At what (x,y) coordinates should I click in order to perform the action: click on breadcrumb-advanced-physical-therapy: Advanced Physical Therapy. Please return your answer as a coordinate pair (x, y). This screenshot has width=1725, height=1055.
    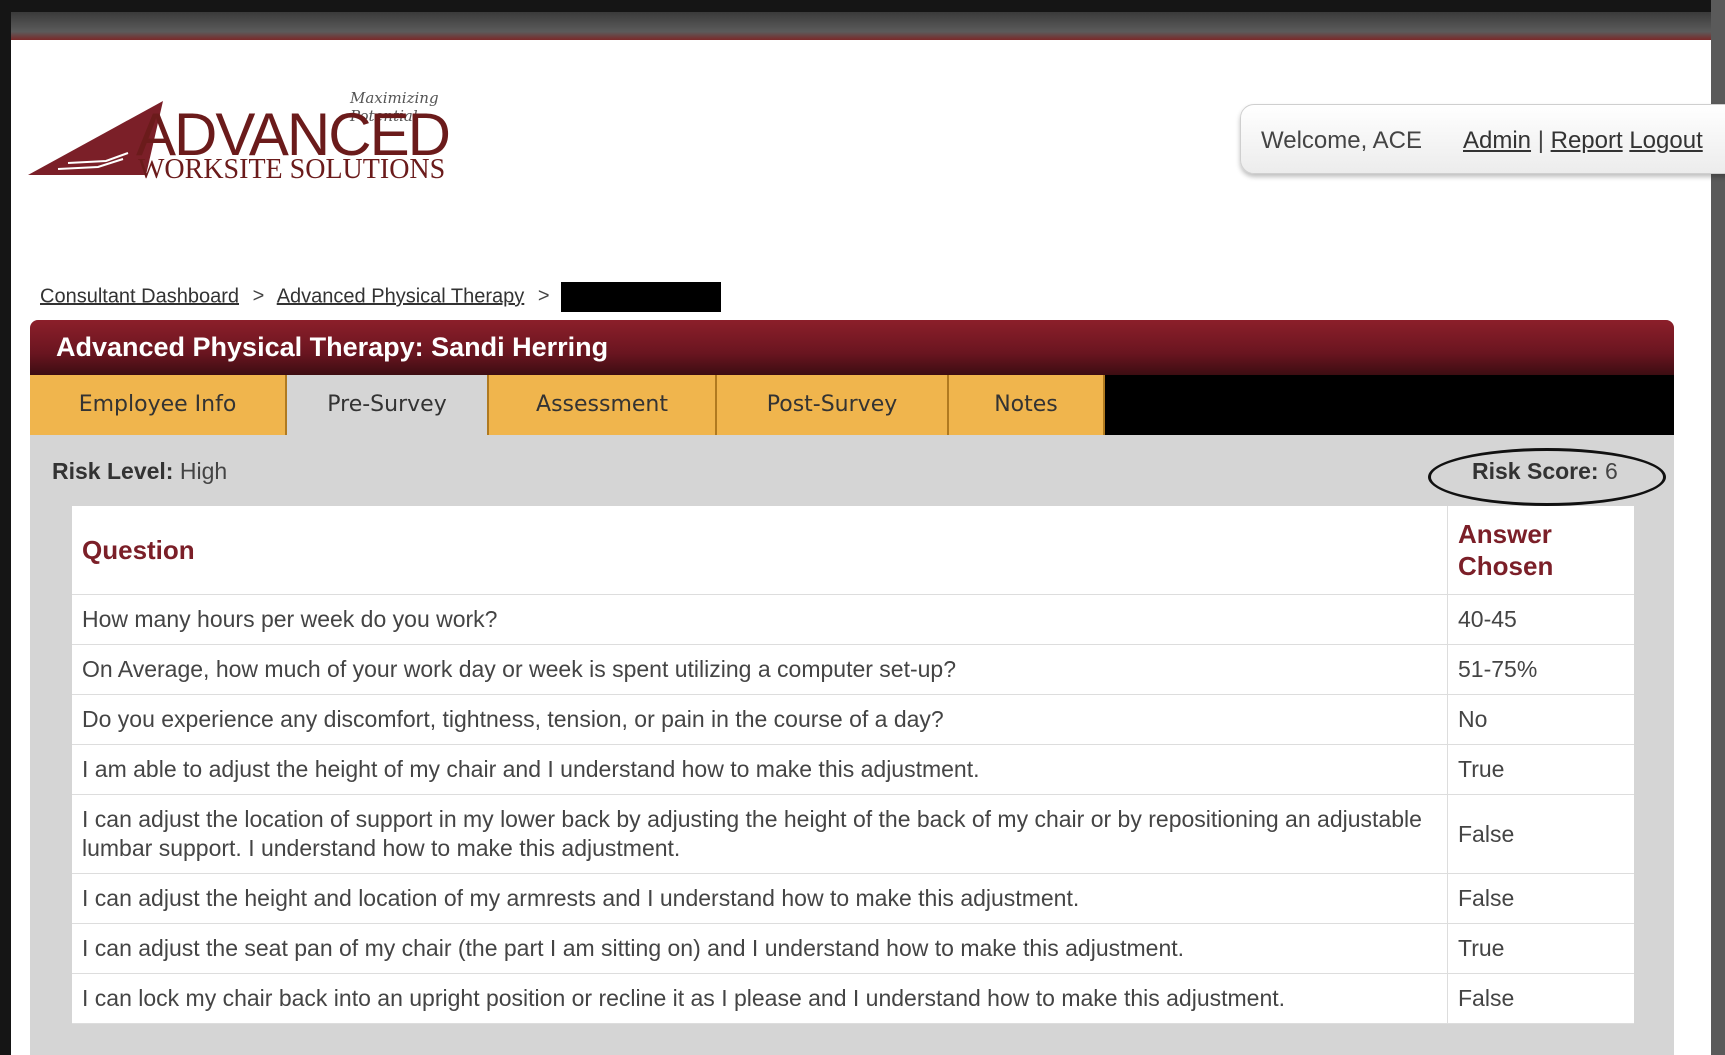
    Looking at the image, I should click on (401, 296).